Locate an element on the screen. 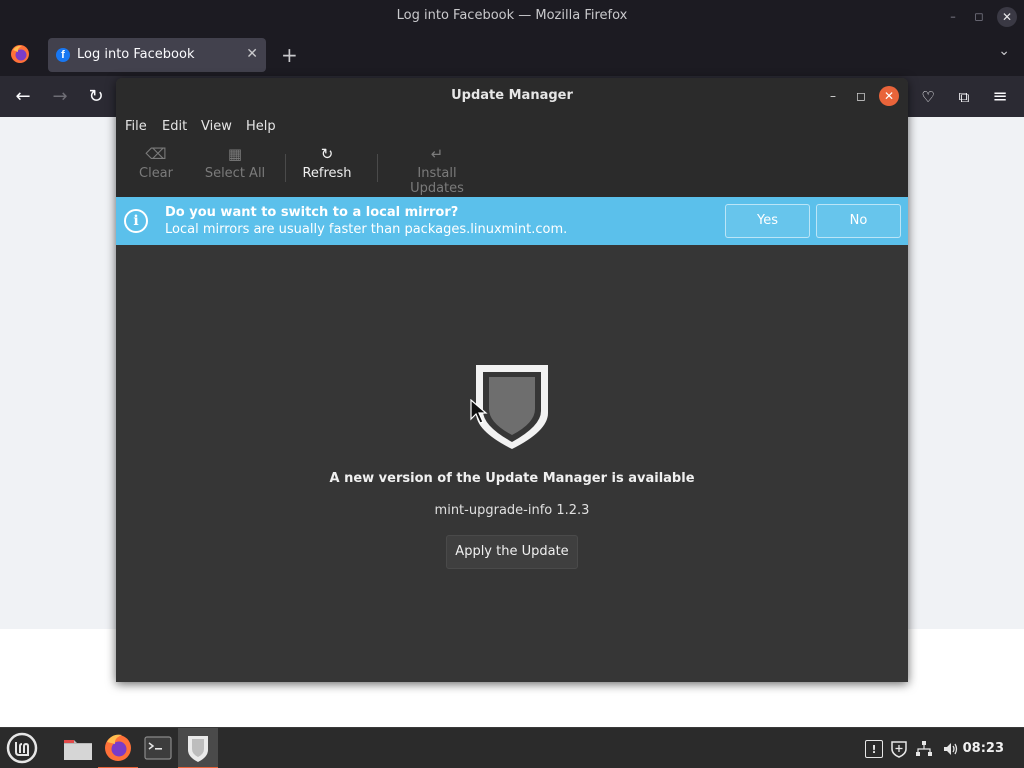 The width and height of the screenshot is (1024, 768). refresh-button: ↻ Refresh is located at coordinates (327, 162).